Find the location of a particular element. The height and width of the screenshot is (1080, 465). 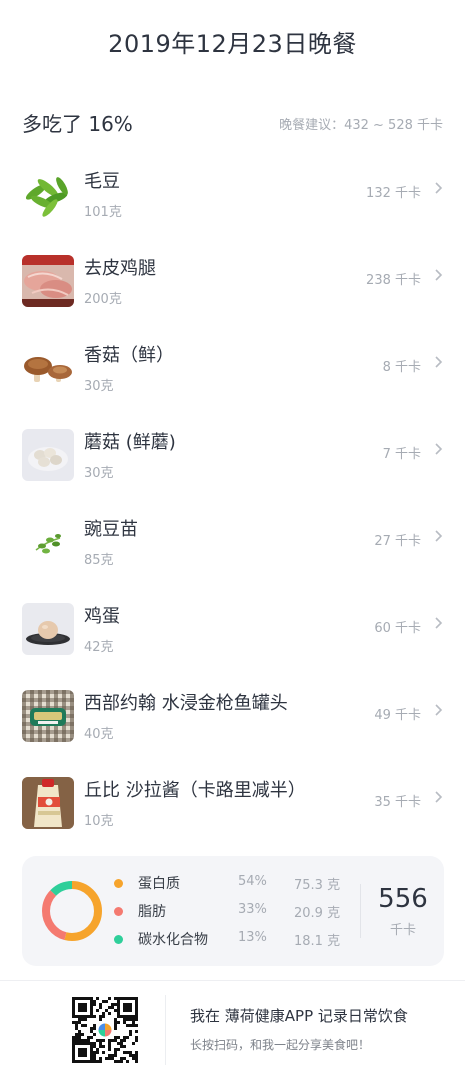

food-item-edamame: 毛豆 101克 132 千卡 is located at coordinates (232, 193).